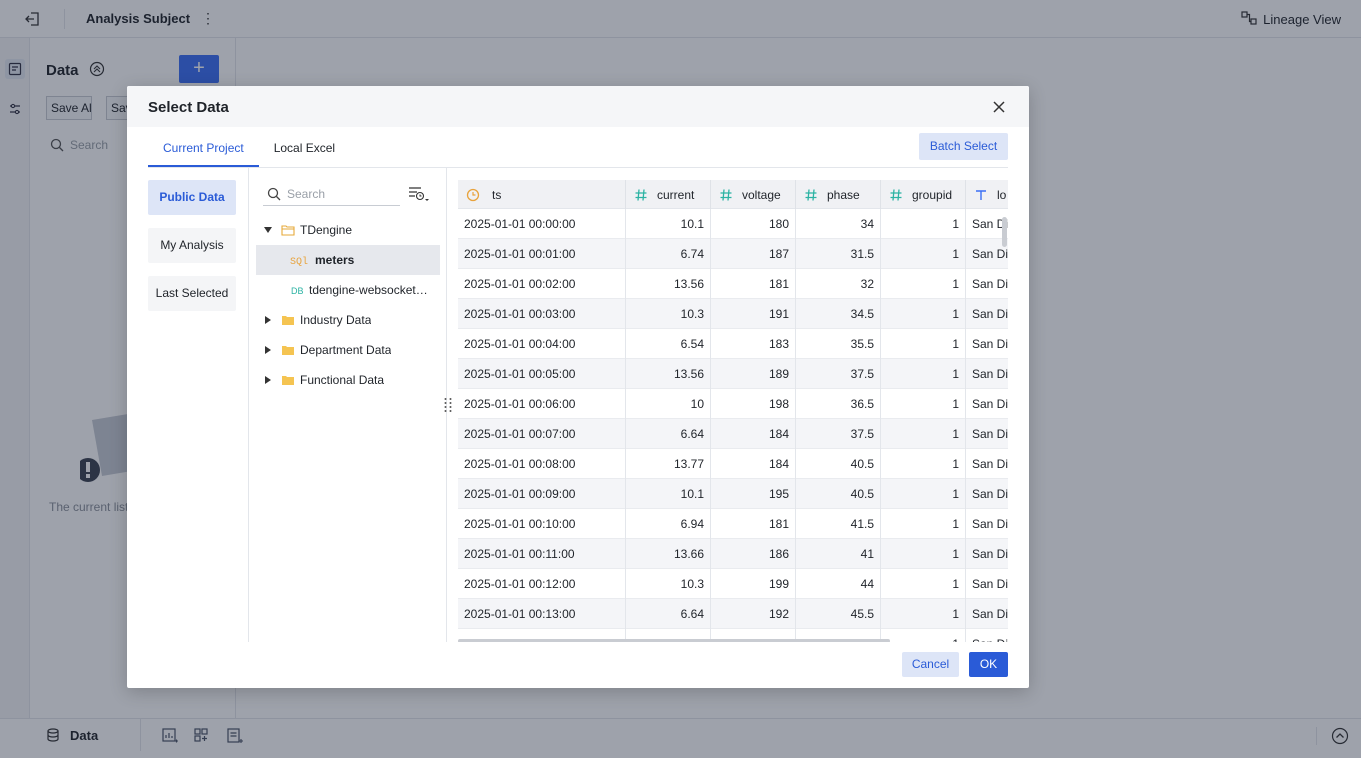  What do you see at coordinates (542, 284) in the screenshot?
I see `cell-ts: 2025-01-01 00:02:00` at bounding box center [542, 284].